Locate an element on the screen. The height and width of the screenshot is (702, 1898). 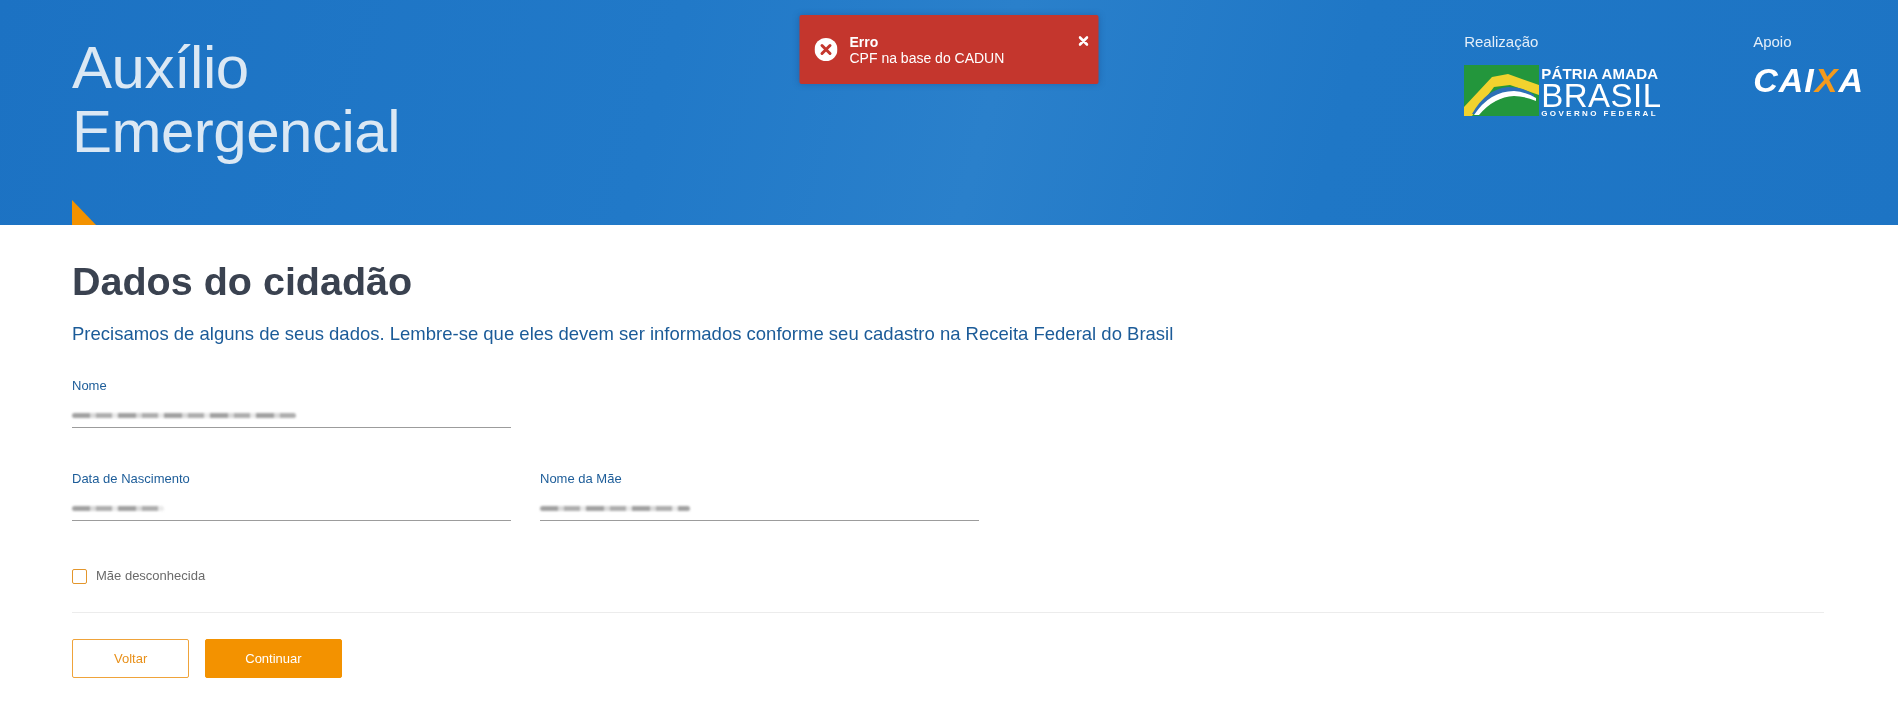
page-heading: Dados do cidadão is located at coordinates (243, 281).